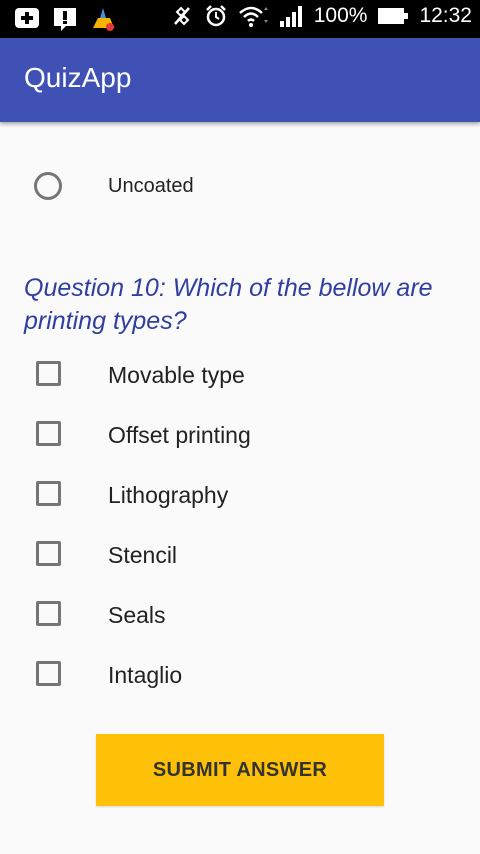 This screenshot has height=854, width=480. I want to click on radio-option-uncoated: Uncoated, so click(240, 186).